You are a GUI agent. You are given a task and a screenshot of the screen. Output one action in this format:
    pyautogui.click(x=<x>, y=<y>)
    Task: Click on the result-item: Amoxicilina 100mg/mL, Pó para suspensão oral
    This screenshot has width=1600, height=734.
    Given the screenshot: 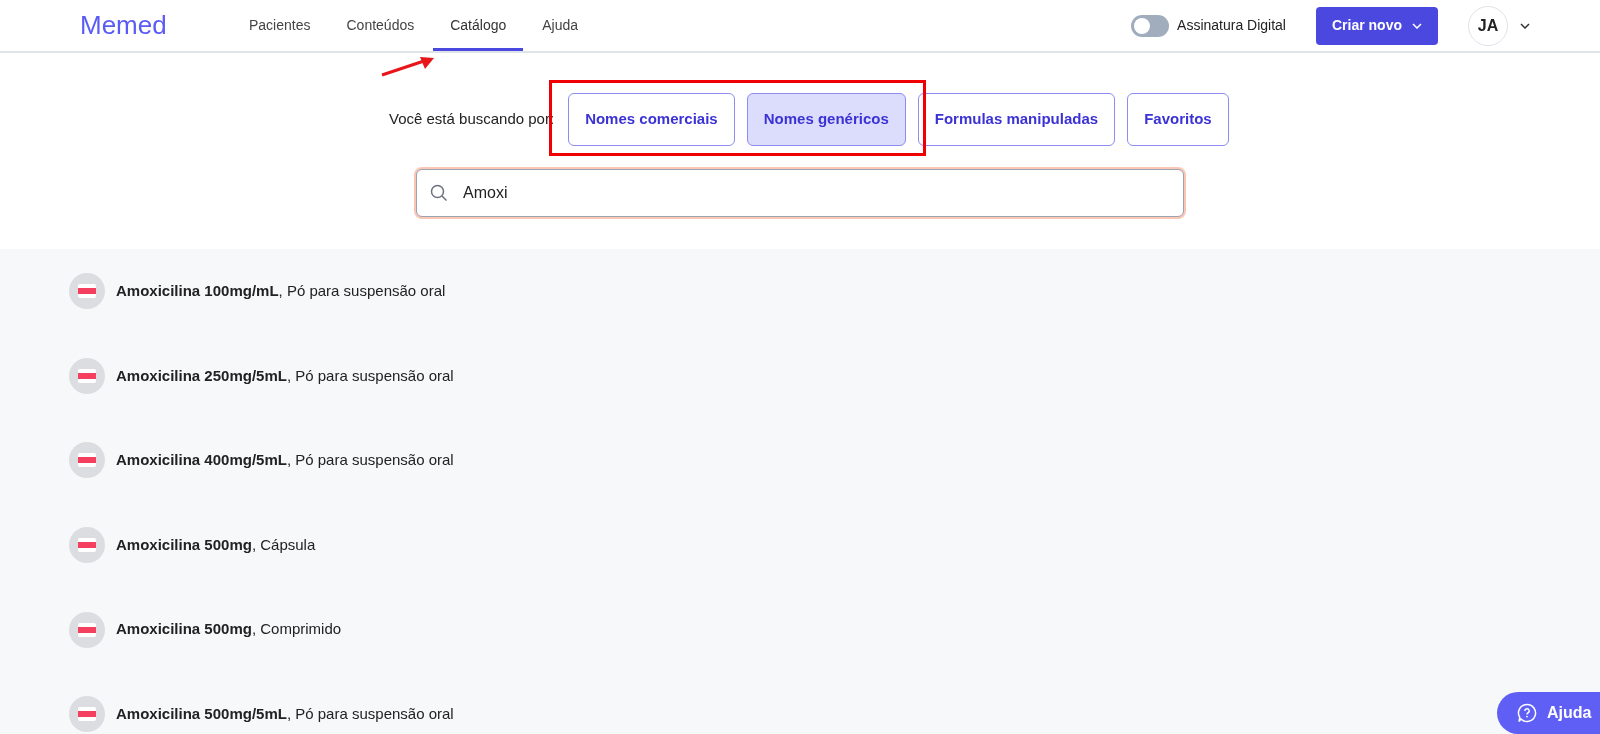 What is the action you would take?
    pyautogui.click(x=281, y=291)
    